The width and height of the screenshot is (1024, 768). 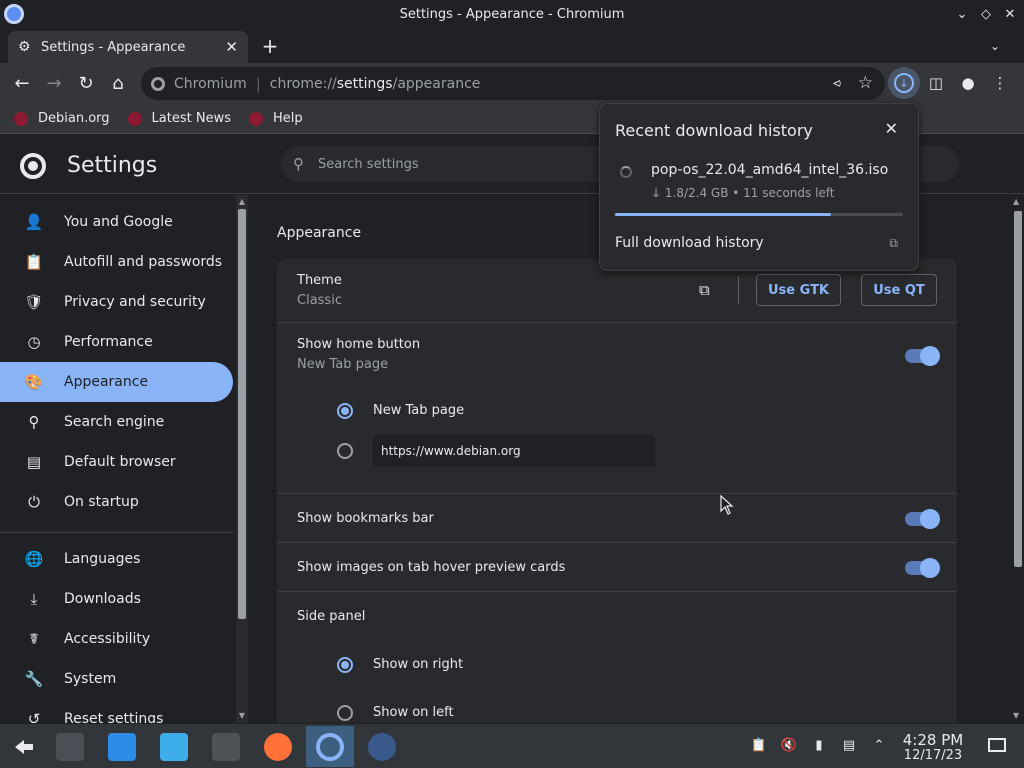 What do you see at coordinates (1018, 389) in the screenshot?
I see `main-scroll-thumb` at bounding box center [1018, 389].